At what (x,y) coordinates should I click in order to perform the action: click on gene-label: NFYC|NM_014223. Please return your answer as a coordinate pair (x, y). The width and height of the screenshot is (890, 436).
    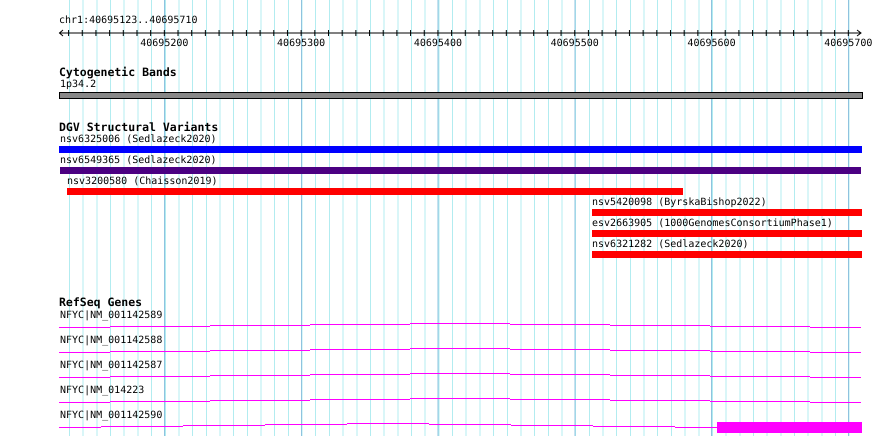
    Looking at the image, I should click on (102, 391).